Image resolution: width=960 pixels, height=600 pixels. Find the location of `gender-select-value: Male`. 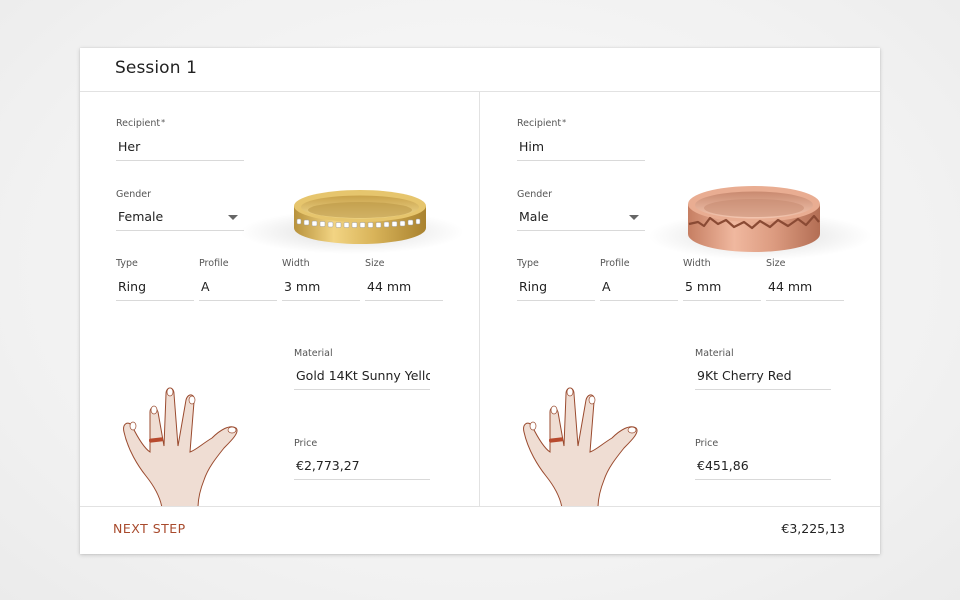

gender-select-value: Male is located at coordinates (534, 216).